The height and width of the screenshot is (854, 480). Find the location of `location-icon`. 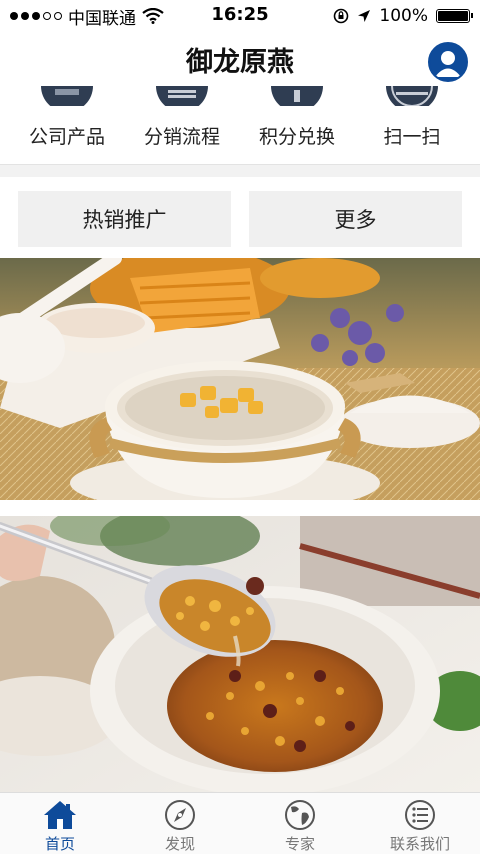

location-icon is located at coordinates (364, 16).